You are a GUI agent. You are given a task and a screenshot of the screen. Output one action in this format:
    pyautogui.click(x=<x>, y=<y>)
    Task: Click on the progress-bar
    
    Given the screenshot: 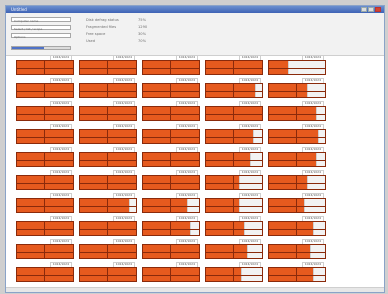 What is the action you would take?
    pyautogui.click(x=41, y=48)
    